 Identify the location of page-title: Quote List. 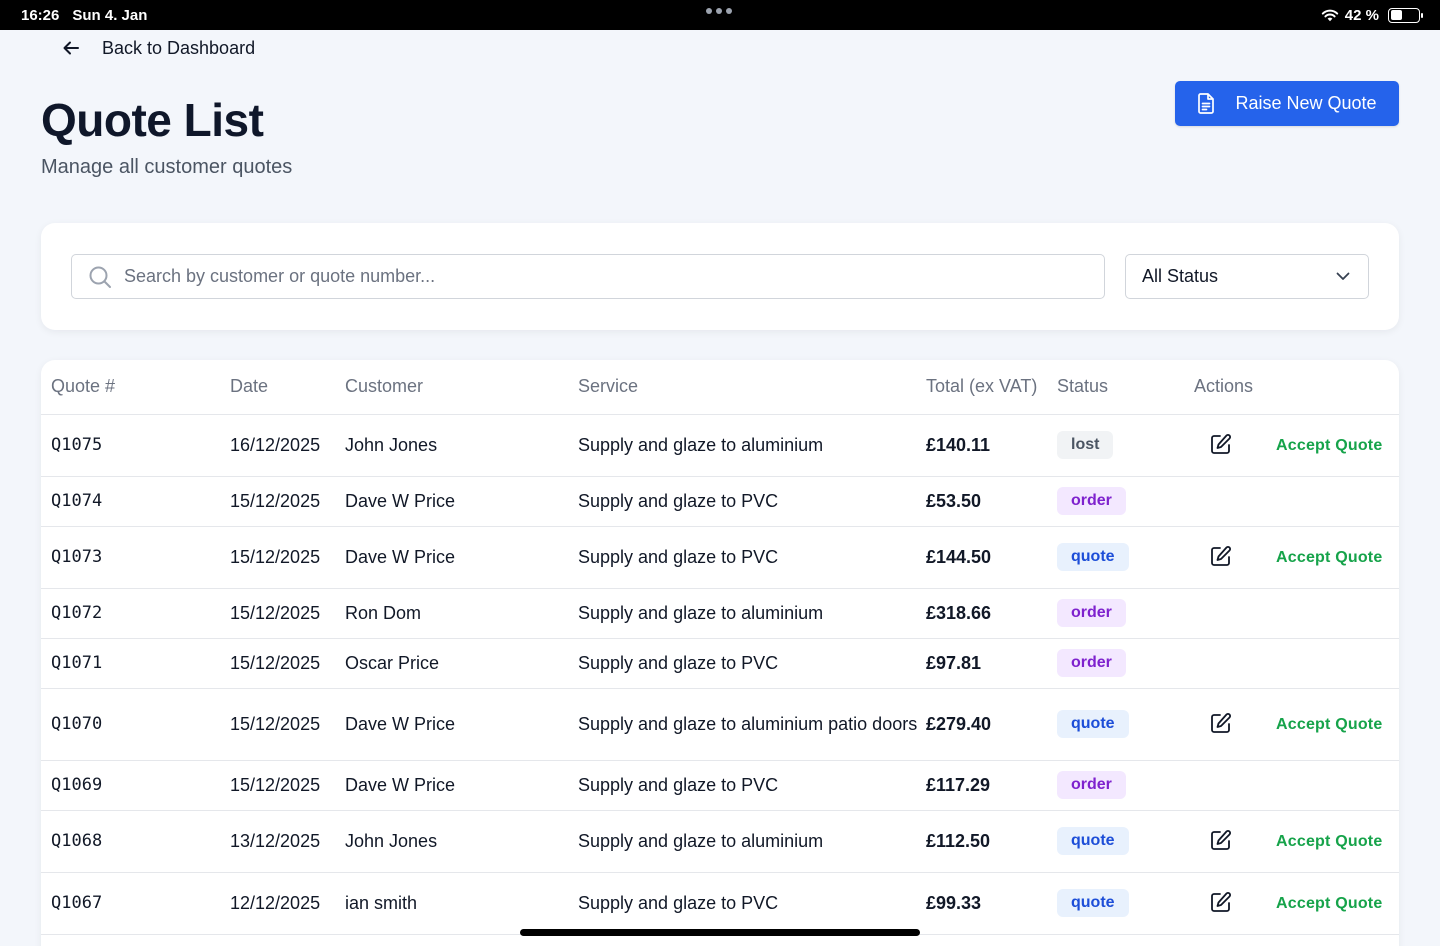
(152, 120).